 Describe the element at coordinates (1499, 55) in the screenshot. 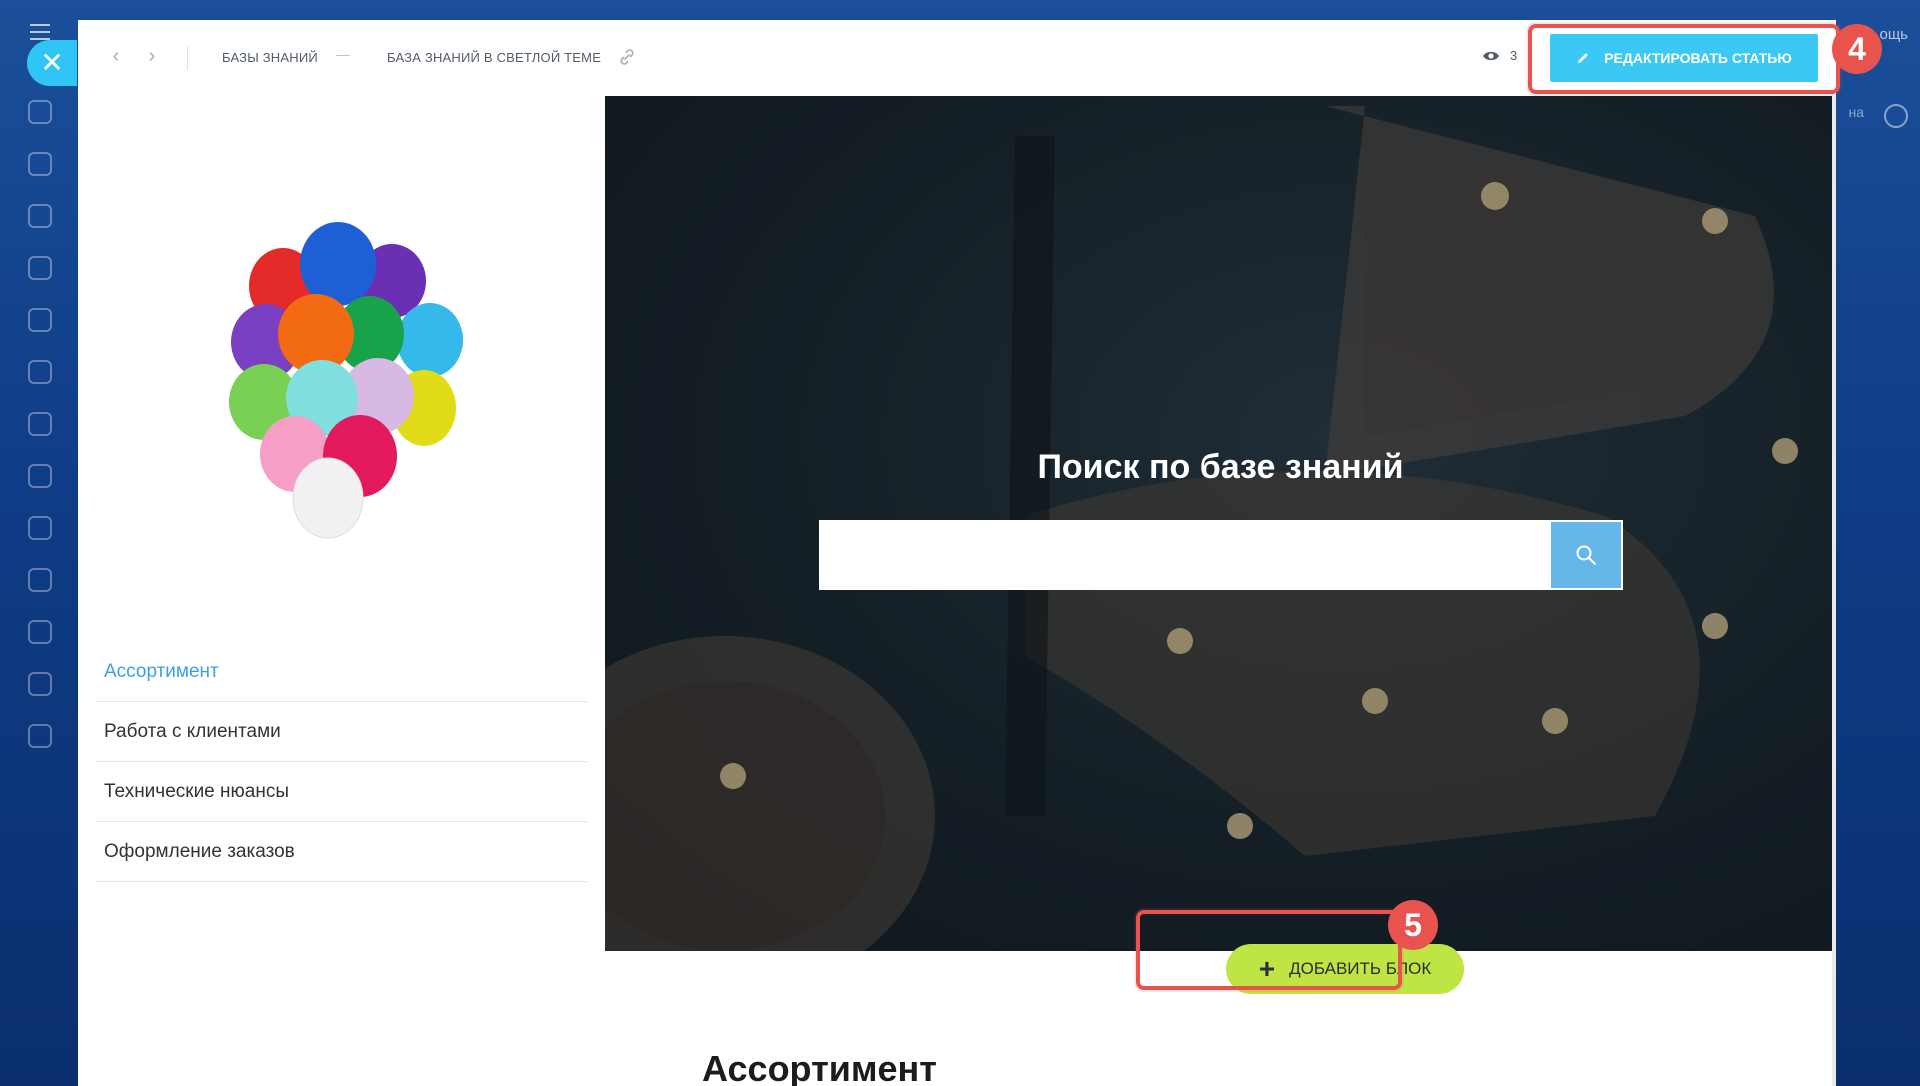

I see `views-counter: 3` at that location.